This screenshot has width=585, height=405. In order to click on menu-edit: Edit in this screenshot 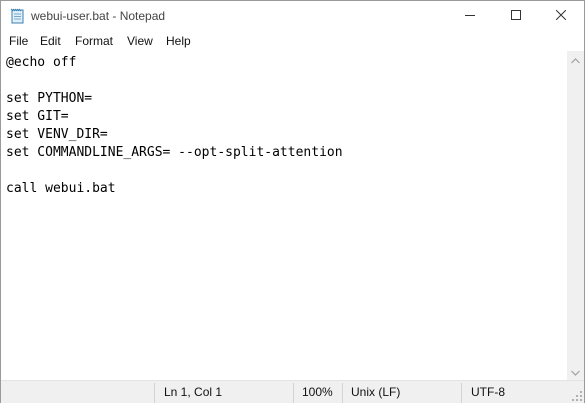, I will do `click(50, 41)`.